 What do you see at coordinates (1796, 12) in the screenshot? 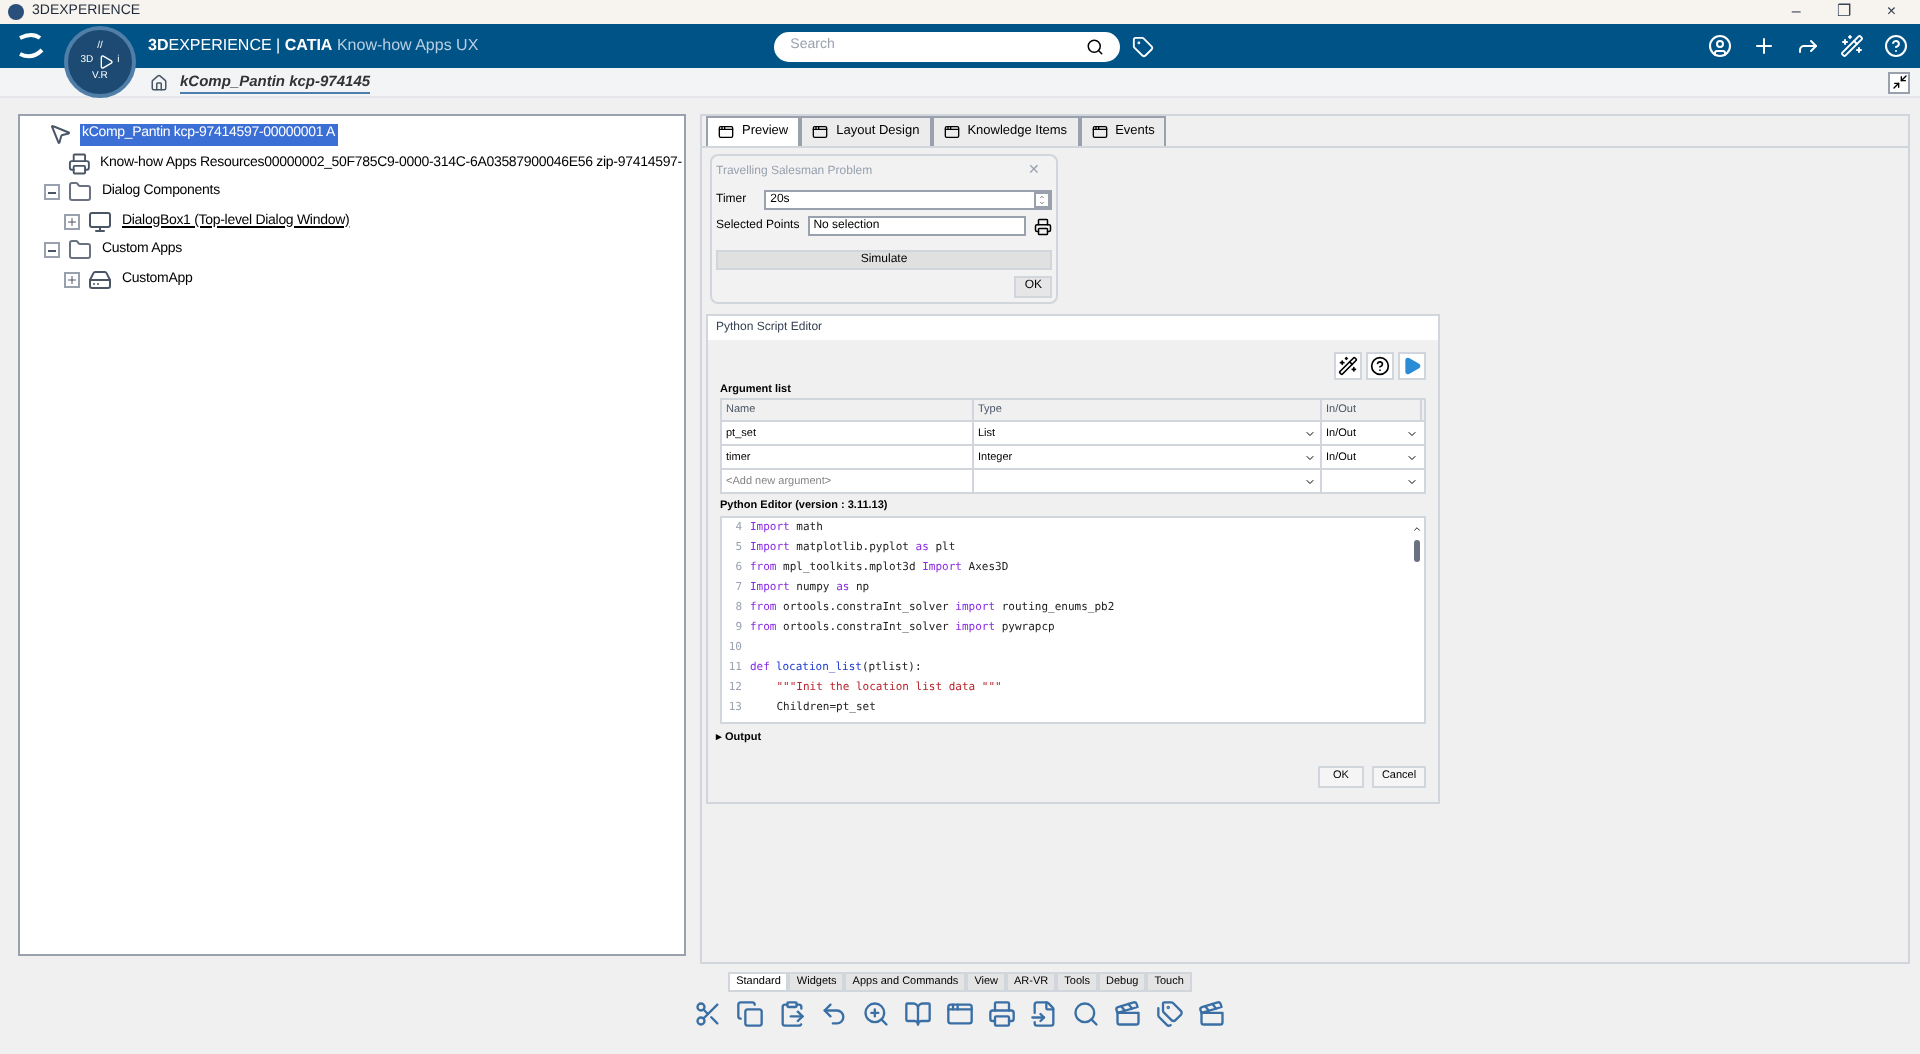
I see `window-control: –` at bounding box center [1796, 12].